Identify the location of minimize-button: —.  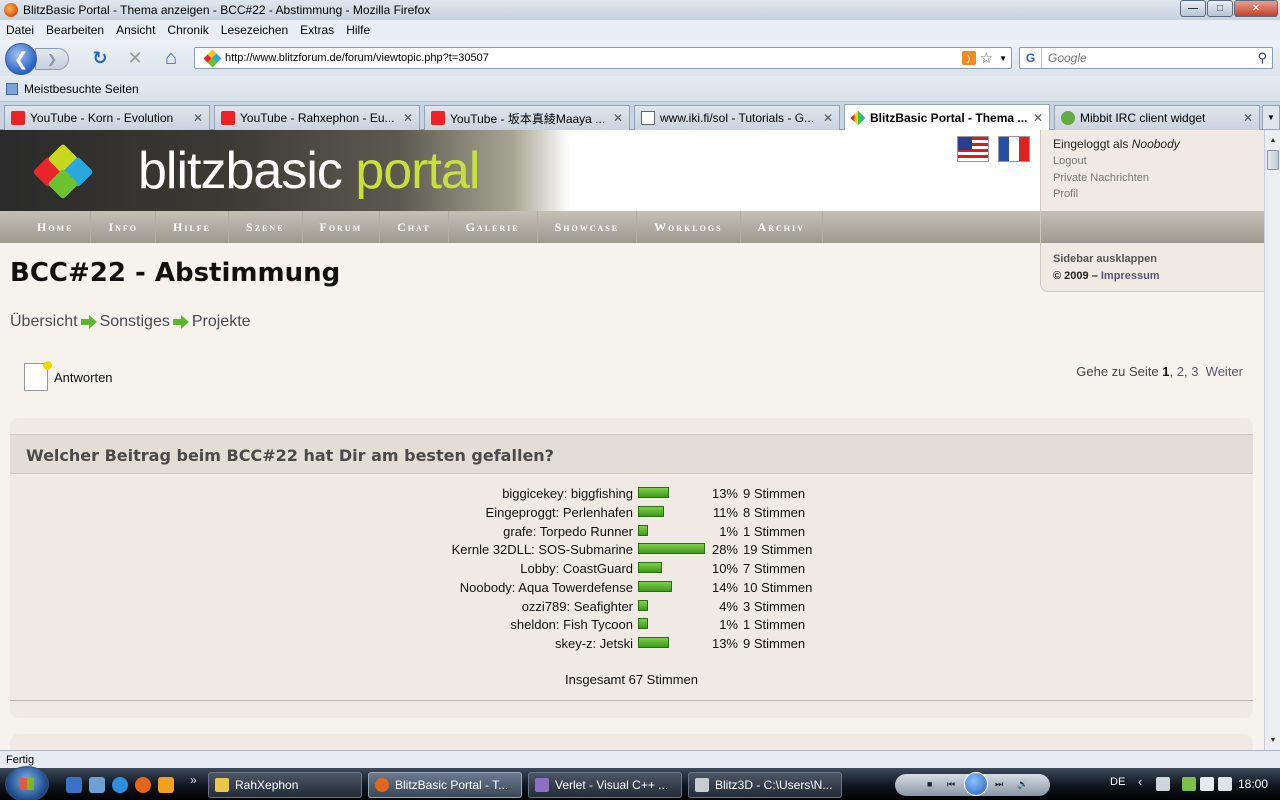
(1193, 8).